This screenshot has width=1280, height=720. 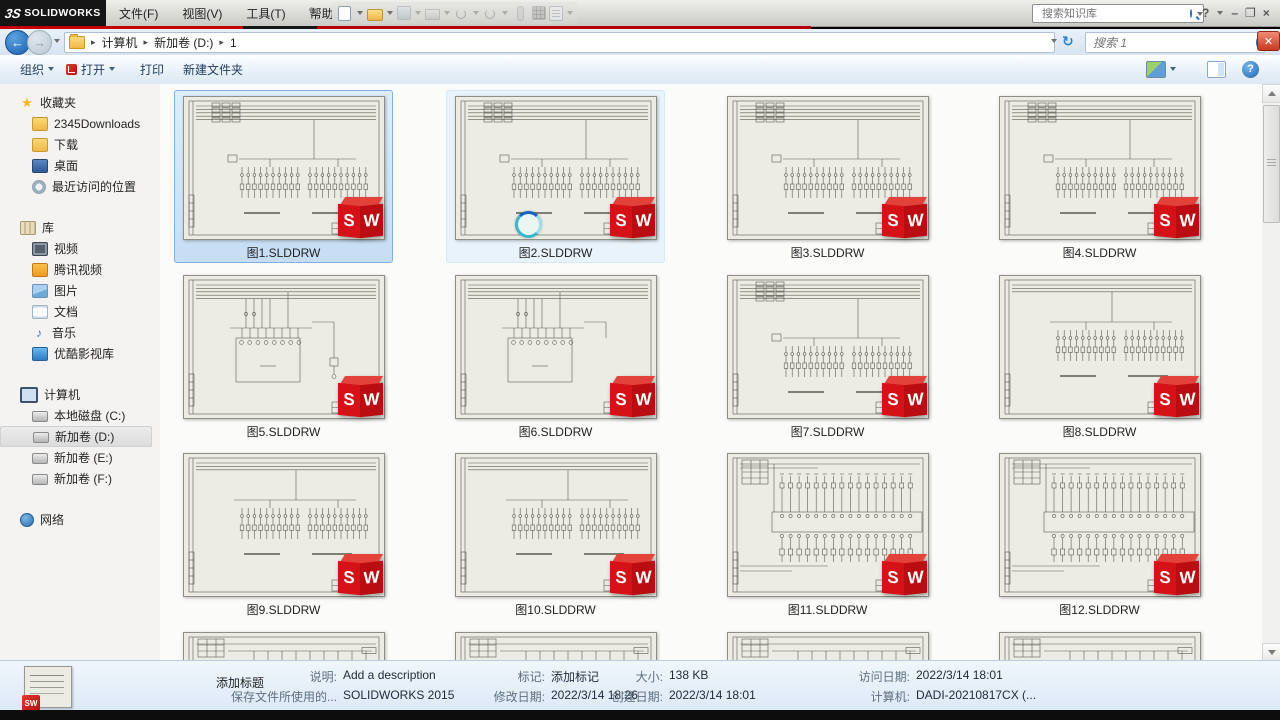 I want to click on file-item-图5.SLDDRW: S W 图5.SLDDRW, so click(x=283, y=355).